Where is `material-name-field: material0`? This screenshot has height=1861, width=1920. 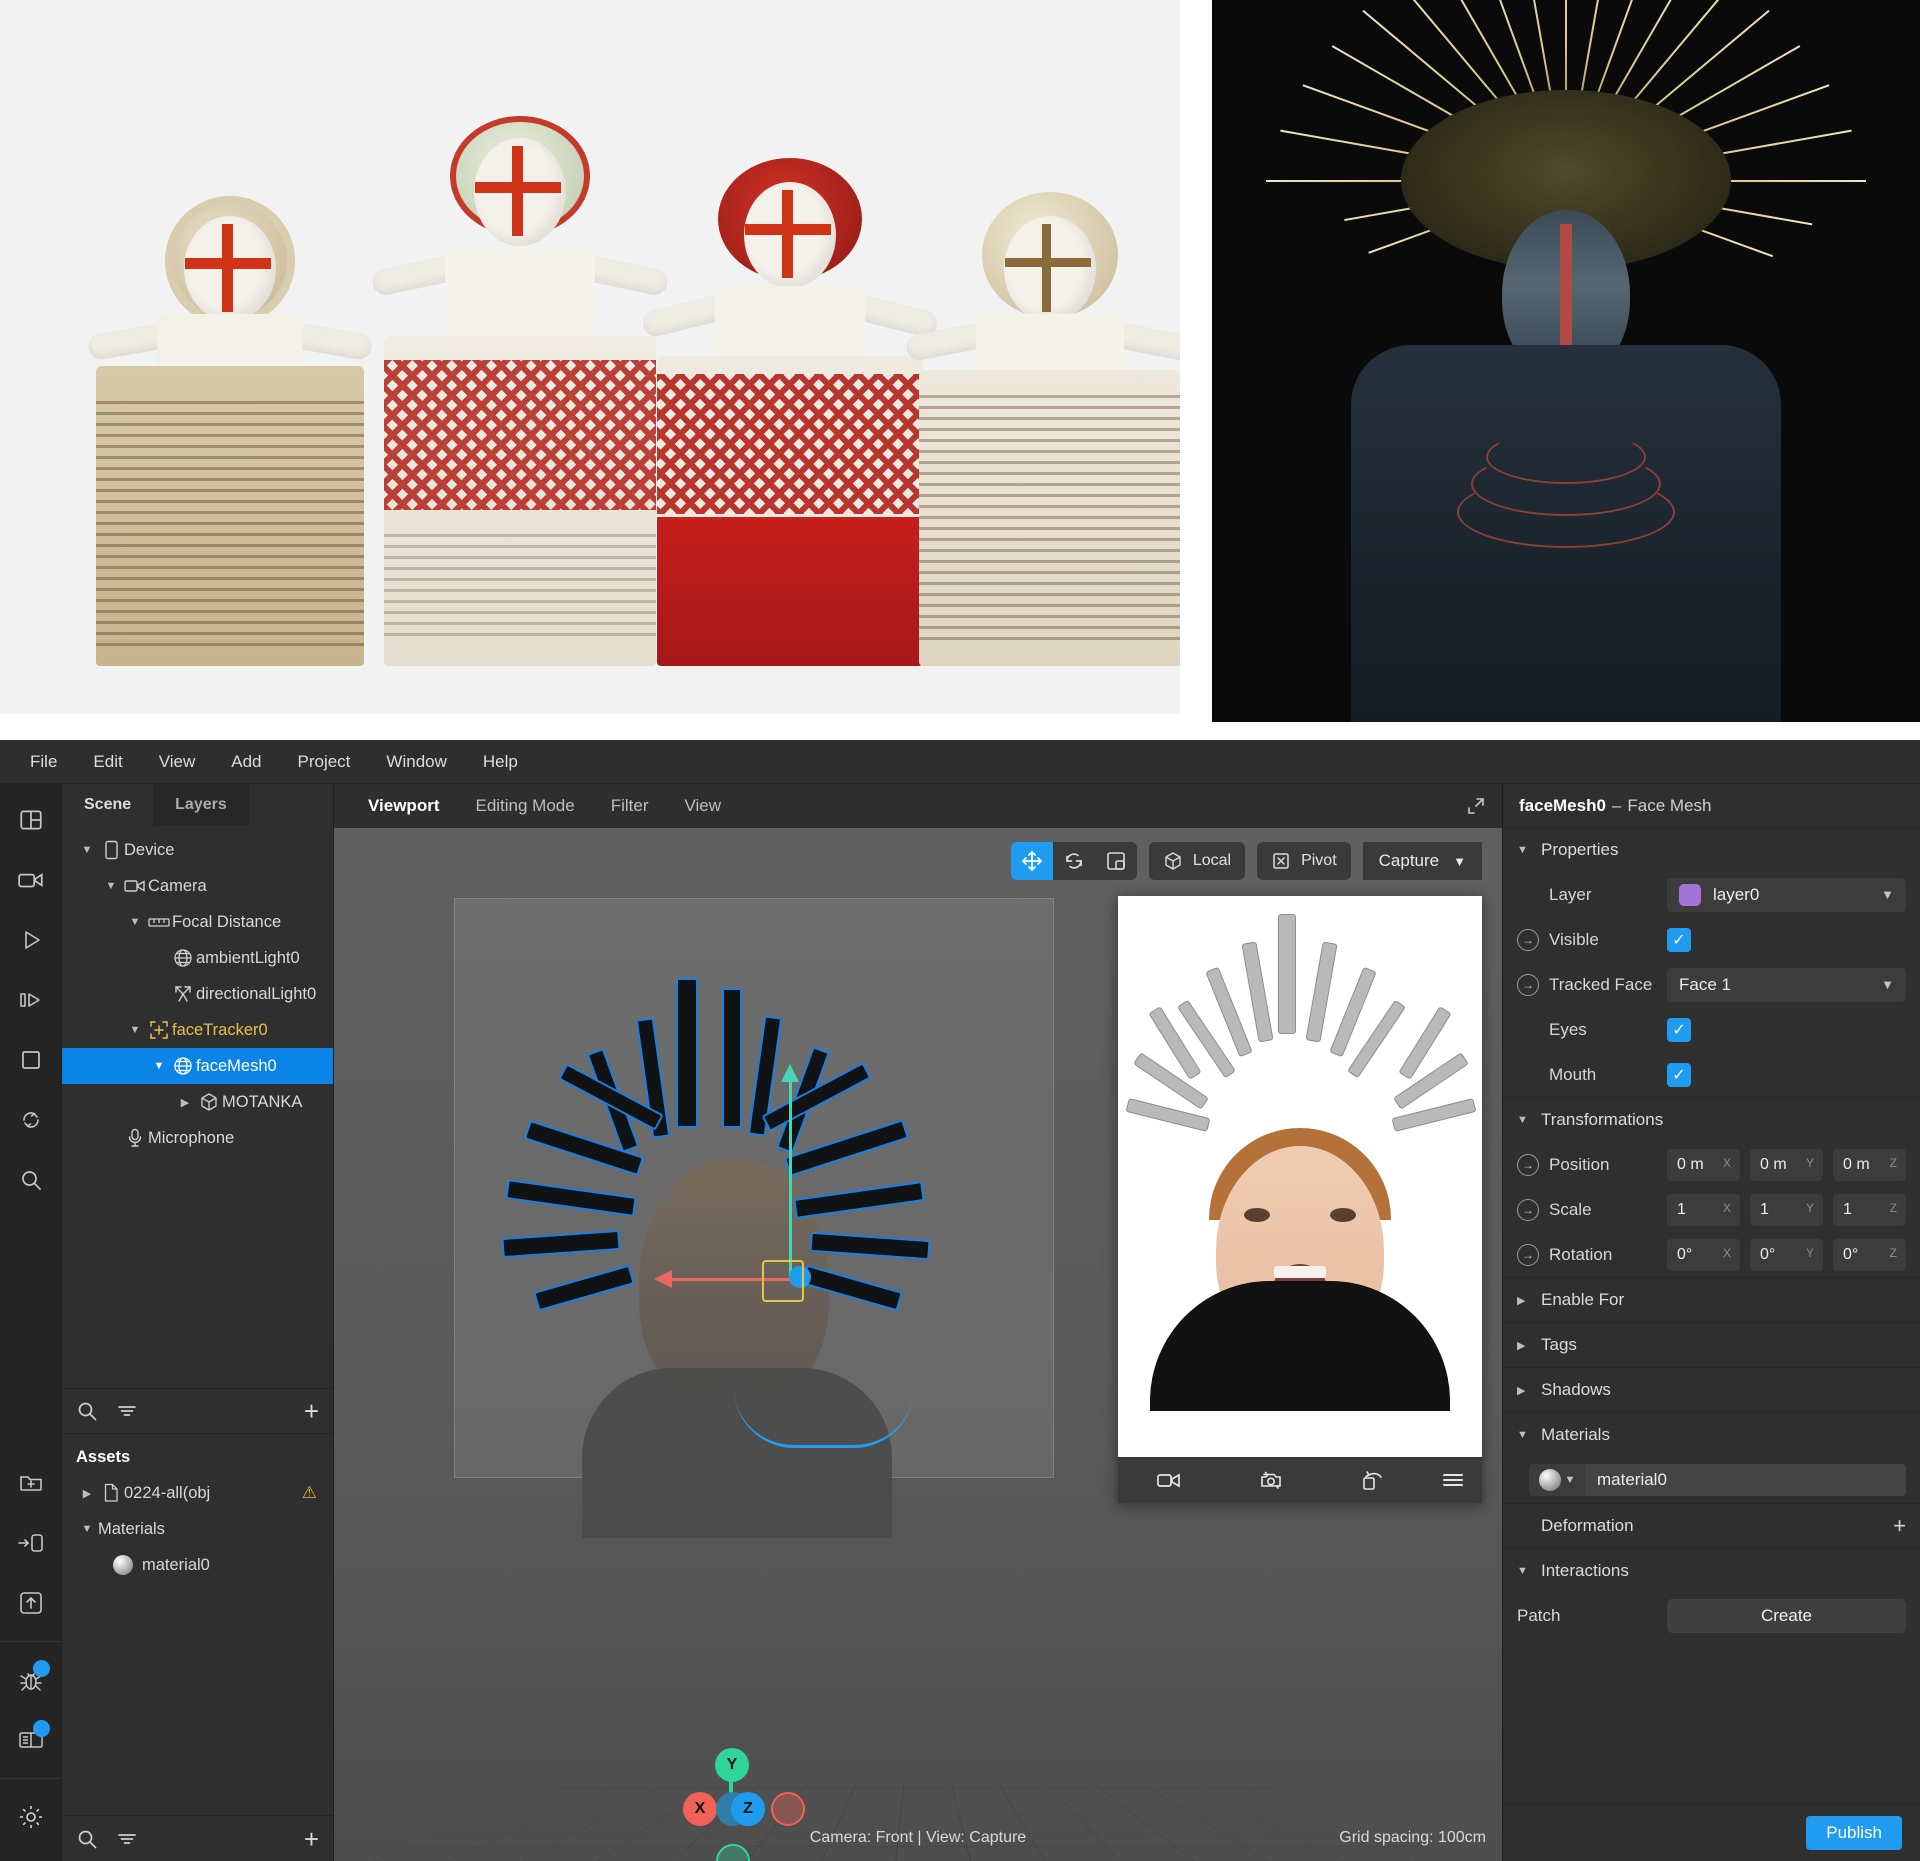 material-name-field: material0 is located at coordinates (1745, 1480).